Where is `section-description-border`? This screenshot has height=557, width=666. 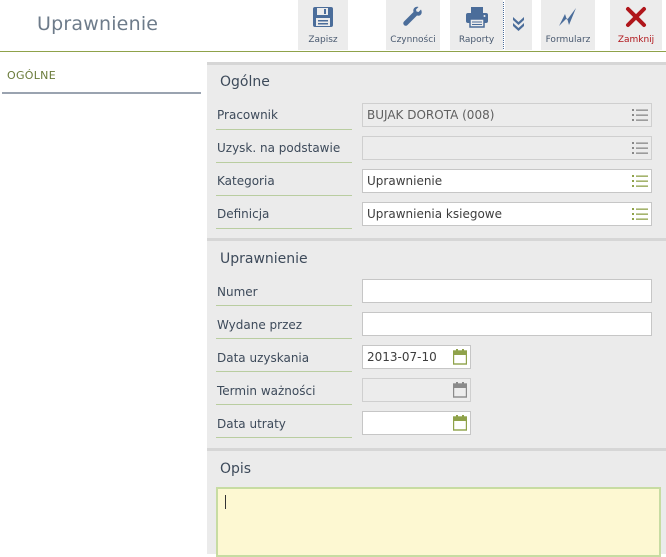 section-description-border is located at coordinates (436, 449).